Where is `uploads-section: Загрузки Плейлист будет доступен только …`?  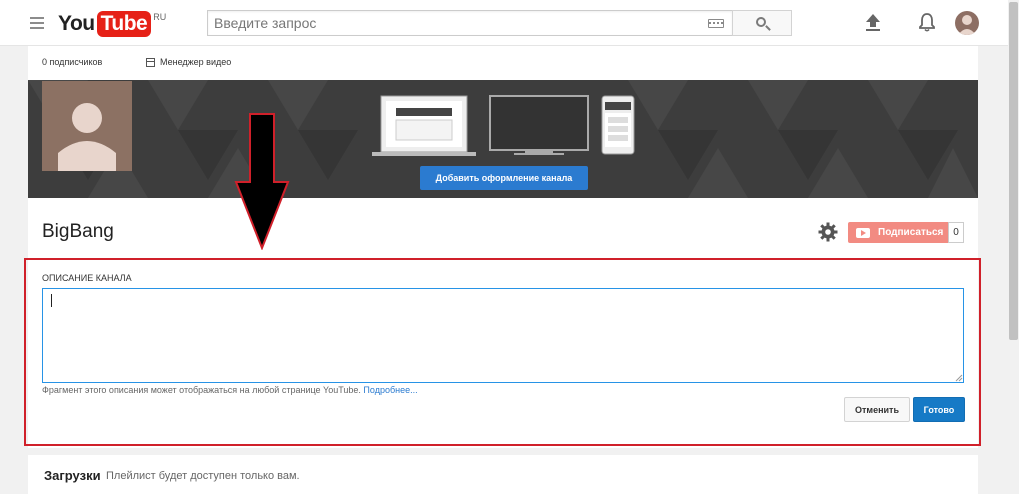 uploads-section: Загрузки Плейлист будет доступен только … is located at coordinates (503, 474).